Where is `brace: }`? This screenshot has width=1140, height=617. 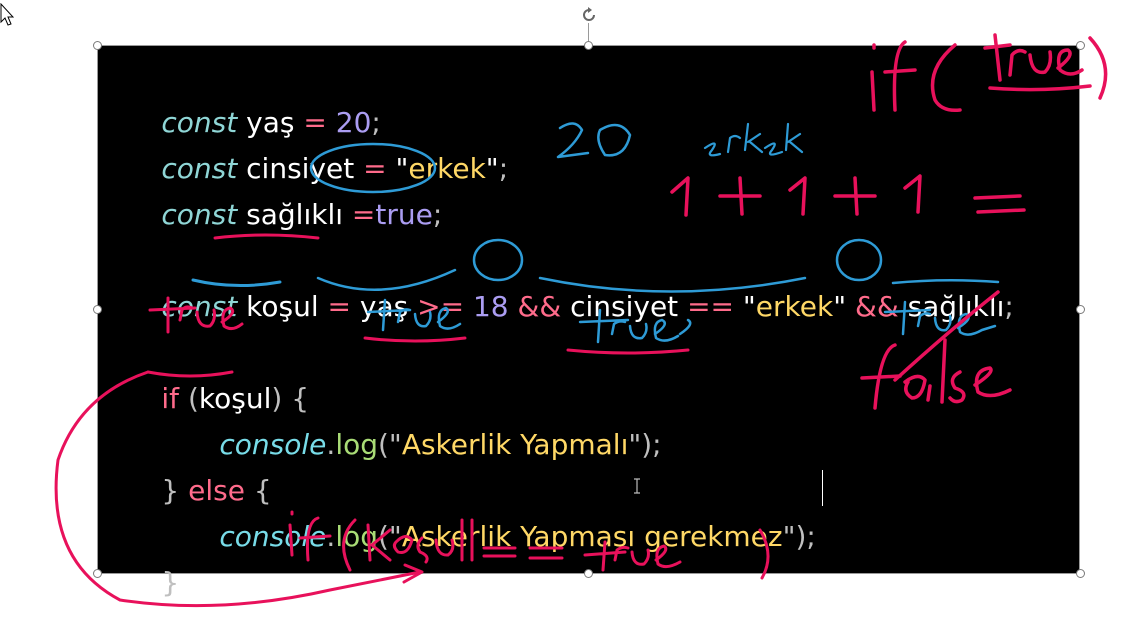 brace: } is located at coordinates (170, 582).